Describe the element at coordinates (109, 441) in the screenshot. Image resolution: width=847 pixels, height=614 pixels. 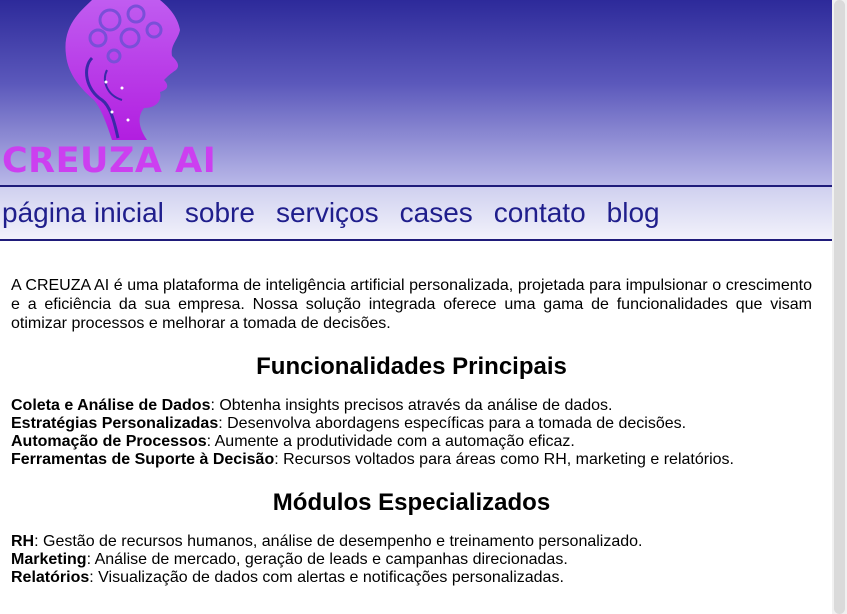
I see `list-item-term: Automação de Processos` at that location.